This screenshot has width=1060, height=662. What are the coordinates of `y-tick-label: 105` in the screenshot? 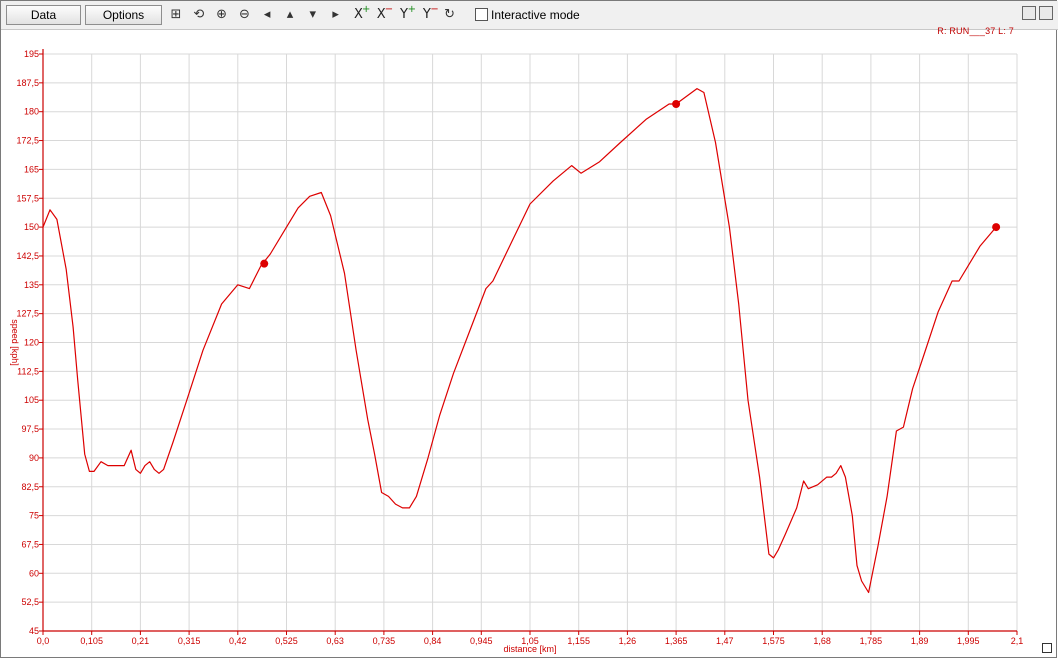 It's located at (31, 400).